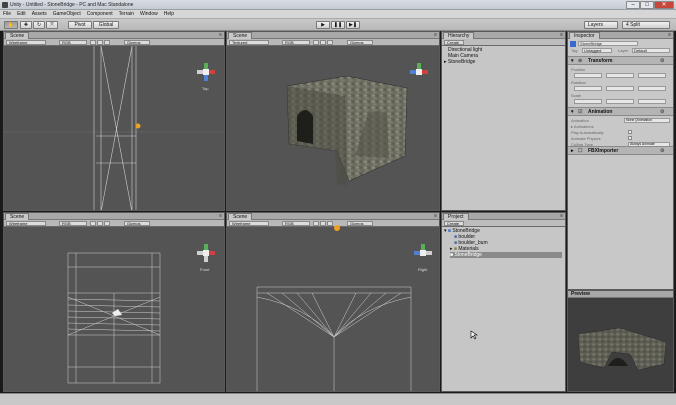 The image size is (676, 405). What do you see at coordinates (353, 25) in the screenshot?
I see `step-button: ▶❚` at bounding box center [353, 25].